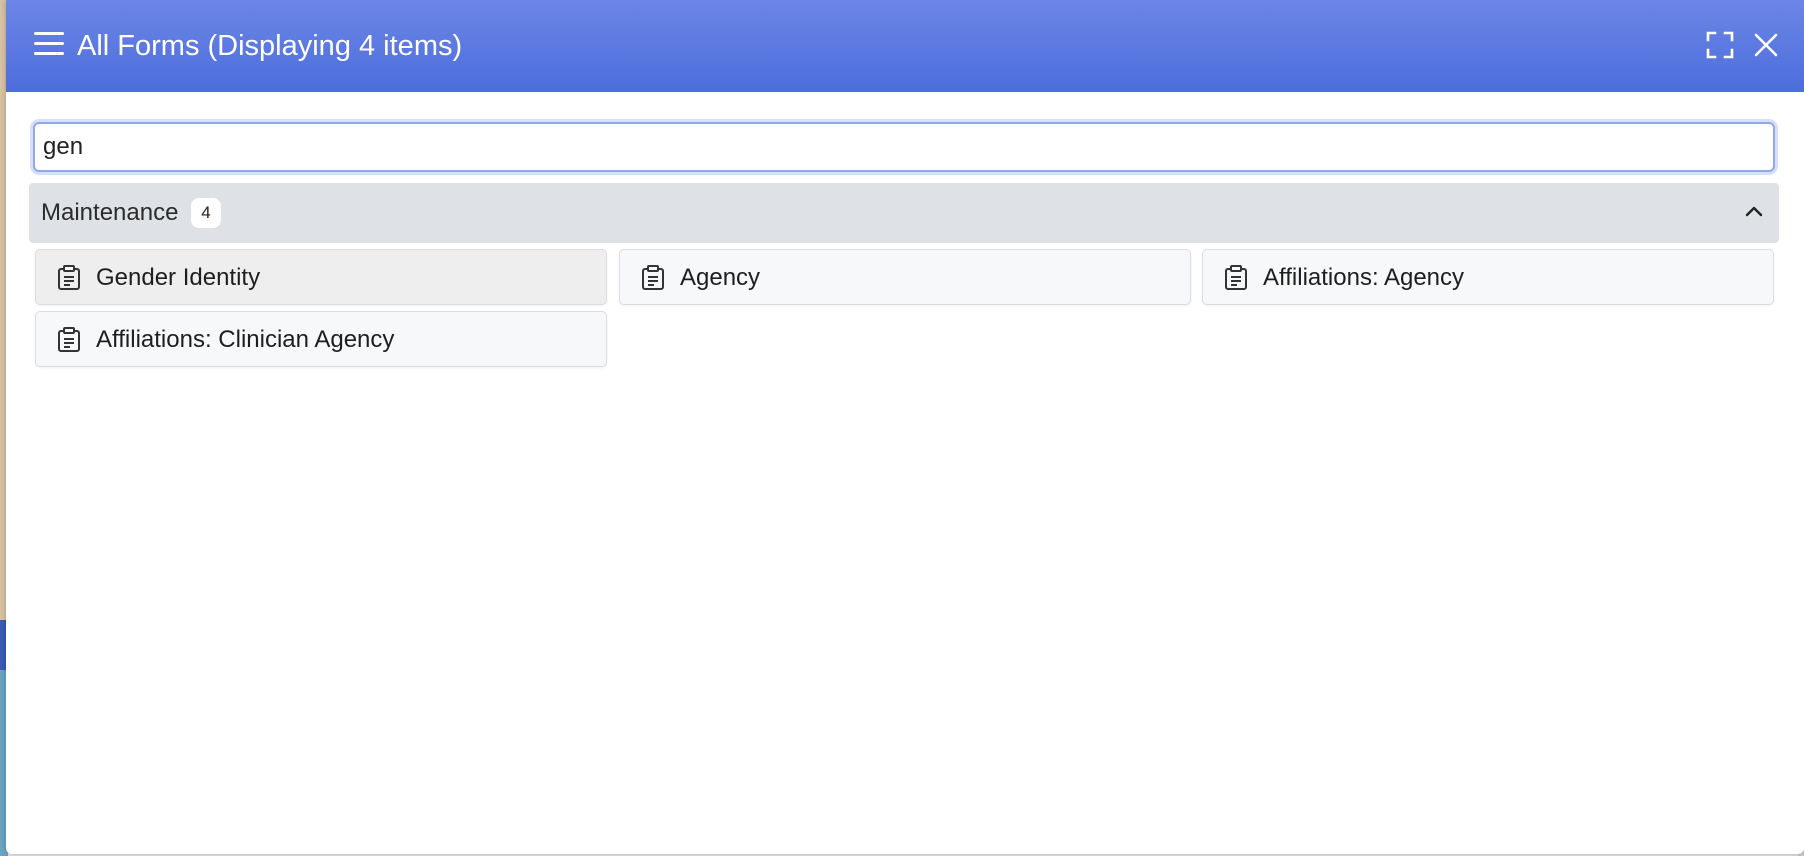 The height and width of the screenshot is (856, 1804). I want to click on form-item-agency: Agency, so click(905, 277).